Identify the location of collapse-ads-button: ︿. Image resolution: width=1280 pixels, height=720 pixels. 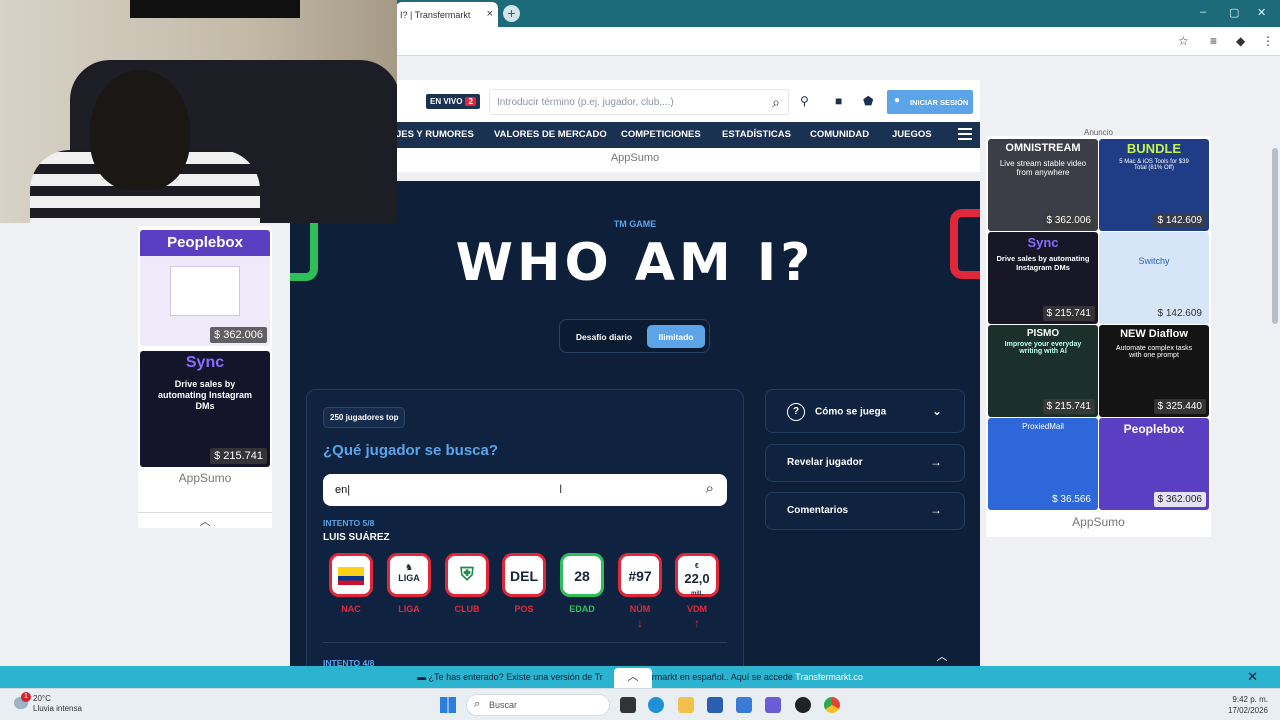
(205, 520).